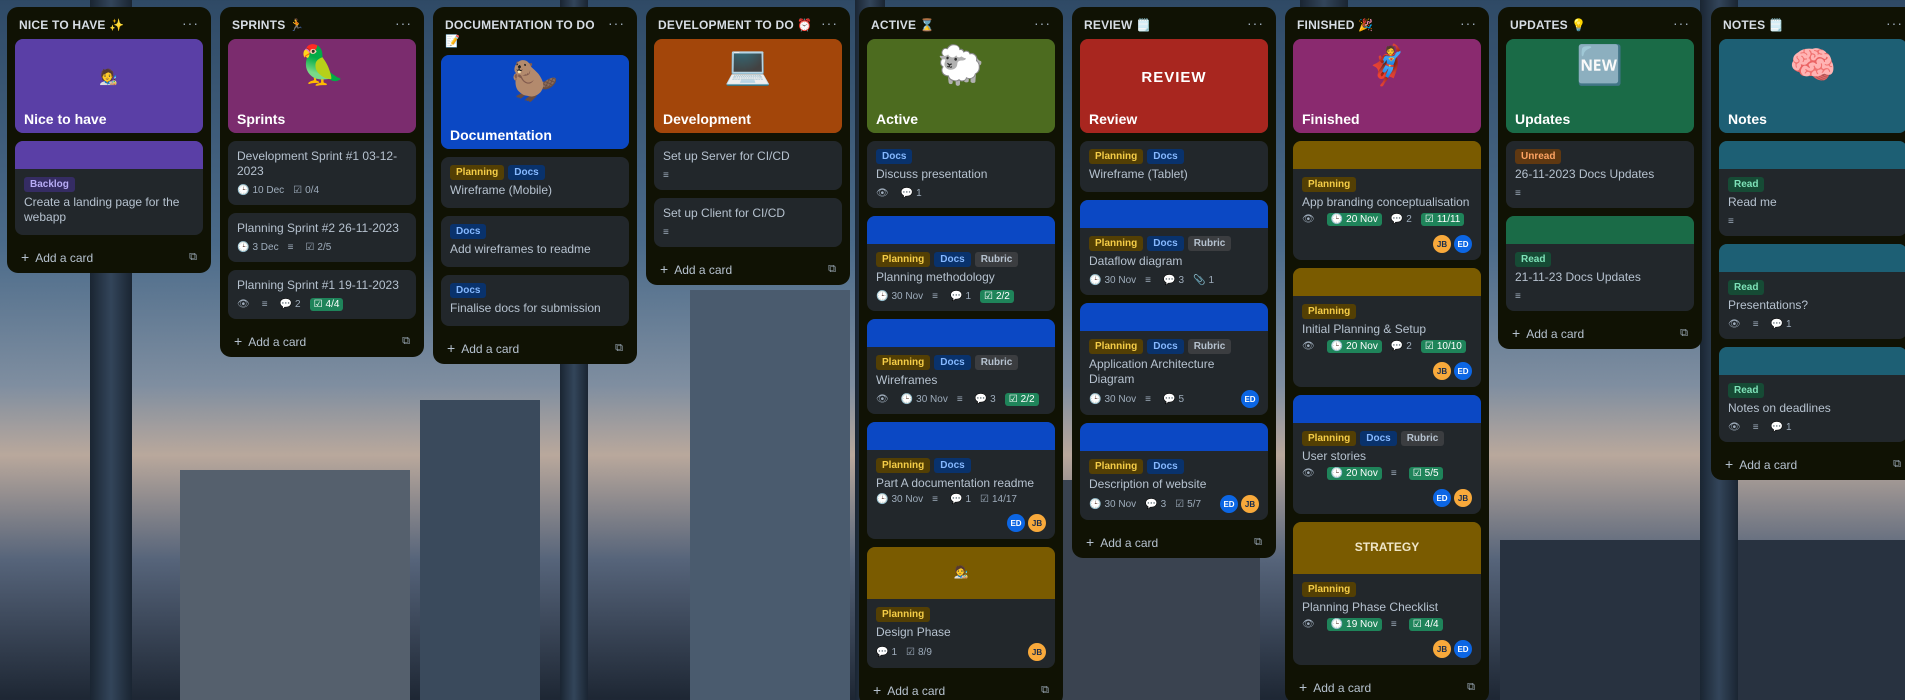 The width and height of the screenshot is (1905, 700). What do you see at coordinates (525, 33) in the screenshot?
I see `list-title: DOCUMENTATION TO DO 📝` at bounding box center [525, 33].